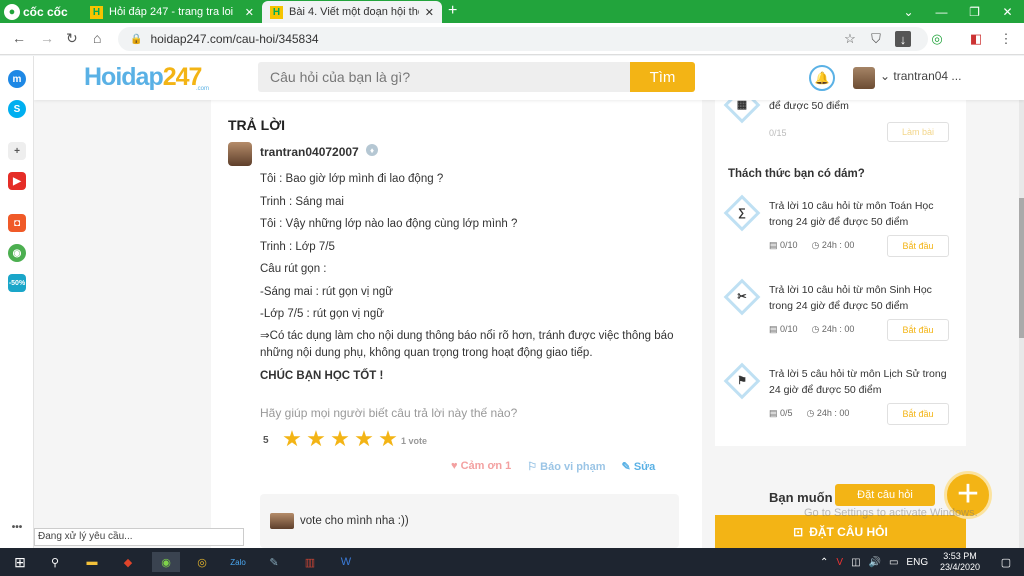 The height and width of the screenshot is (576, 1024). Describe the element at coordinates (1006, 39) in the screenshot. I see `menu-icon: ⋮` at that location.